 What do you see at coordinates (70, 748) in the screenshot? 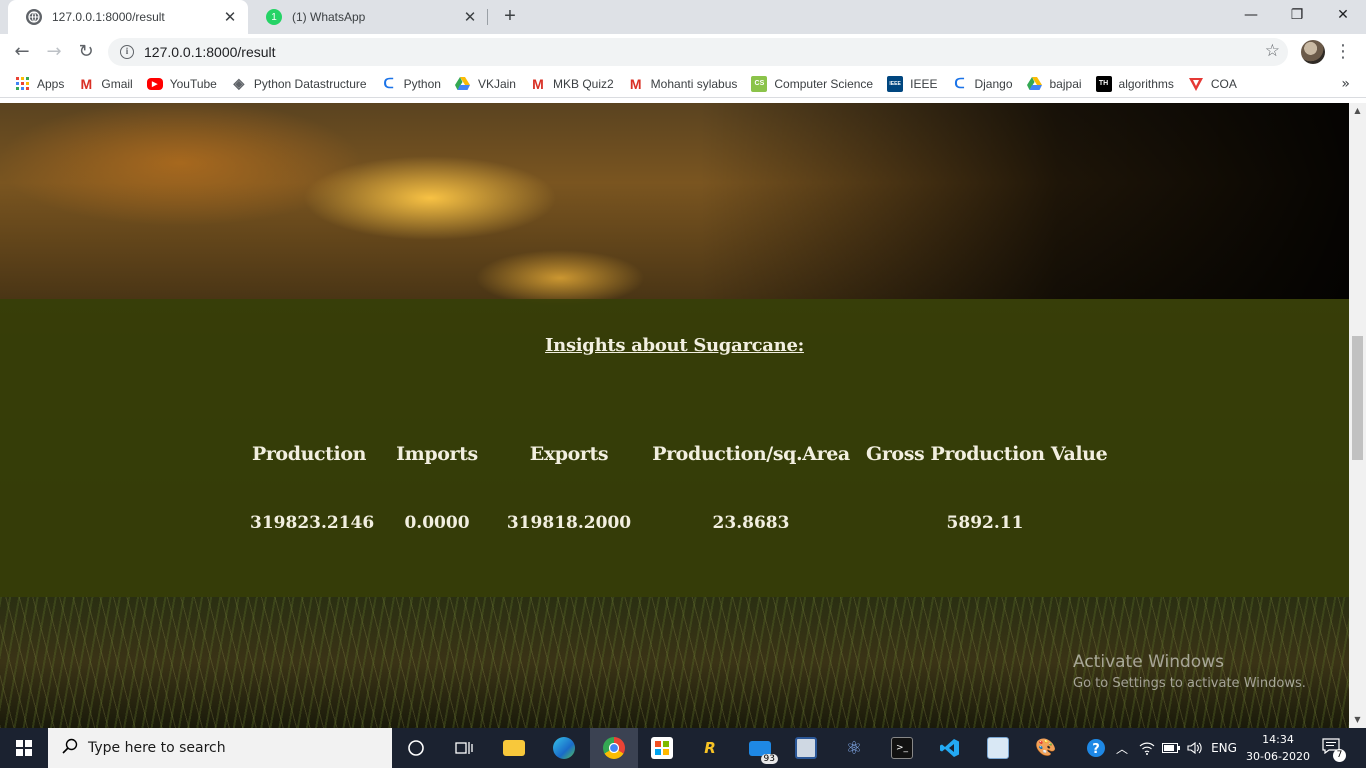
I see `search-icon` at bounding box center [70, 748].